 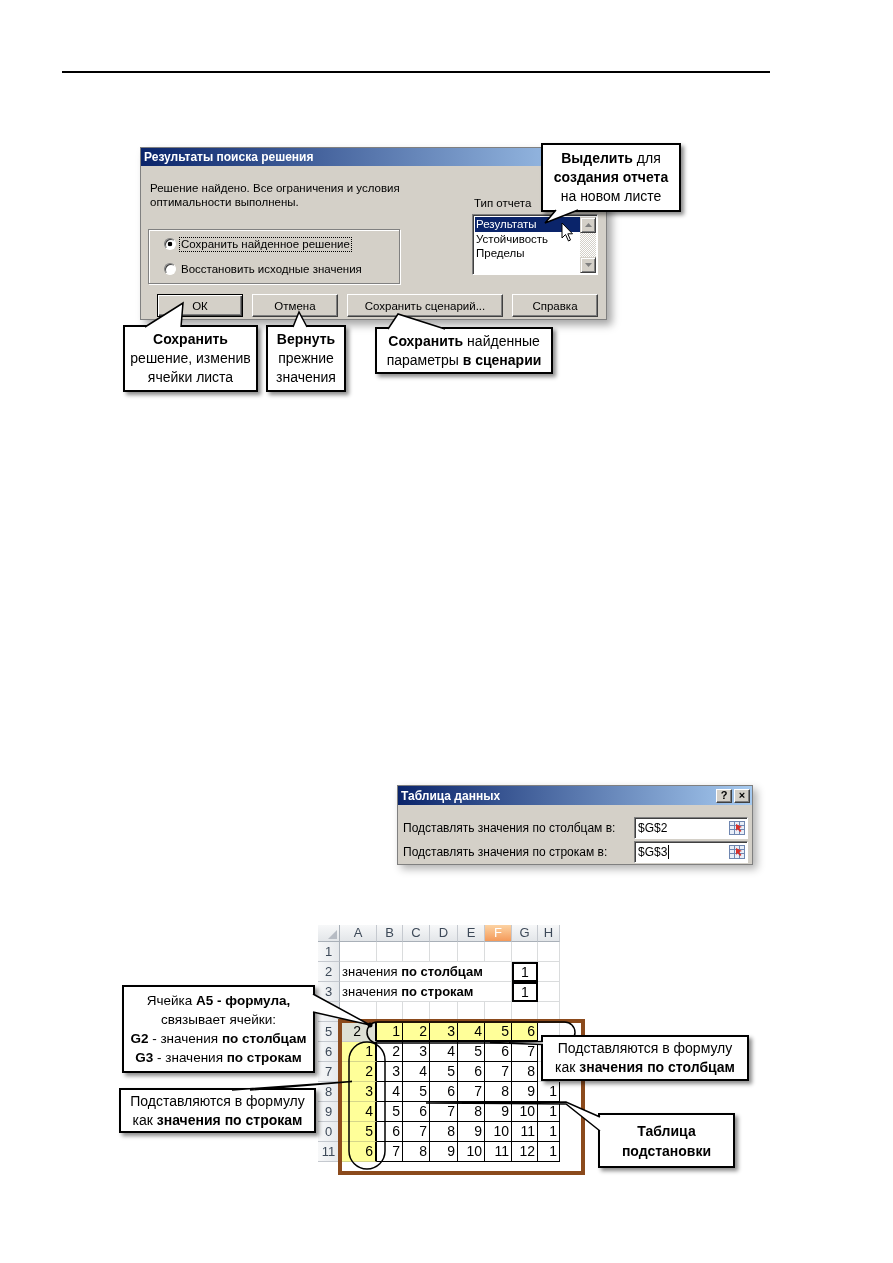 What do you see at coordinates (567, 232) in the screenshot?
I see `mouse-pointer-icon` at bounding box center [567, 232].